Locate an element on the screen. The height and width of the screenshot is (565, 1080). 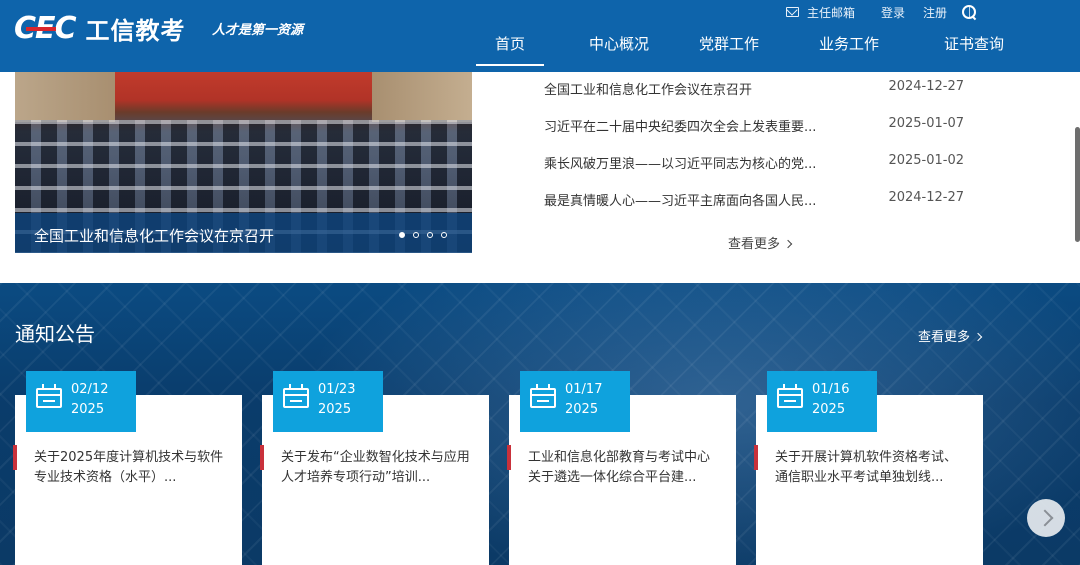
nav-certificate-query: 证书查询 is located at coordinates (974, 50).